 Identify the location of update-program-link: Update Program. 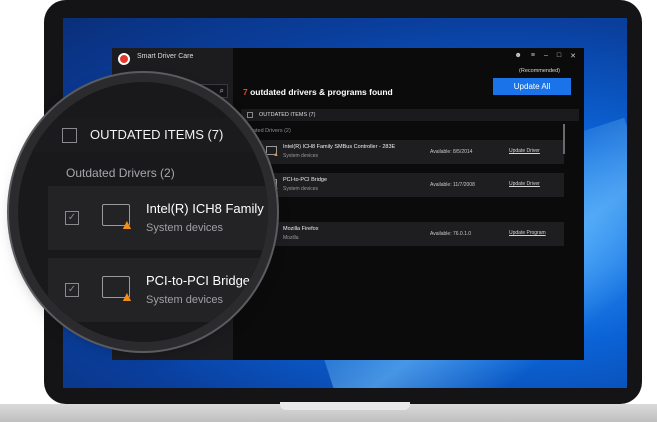
(527, 233).